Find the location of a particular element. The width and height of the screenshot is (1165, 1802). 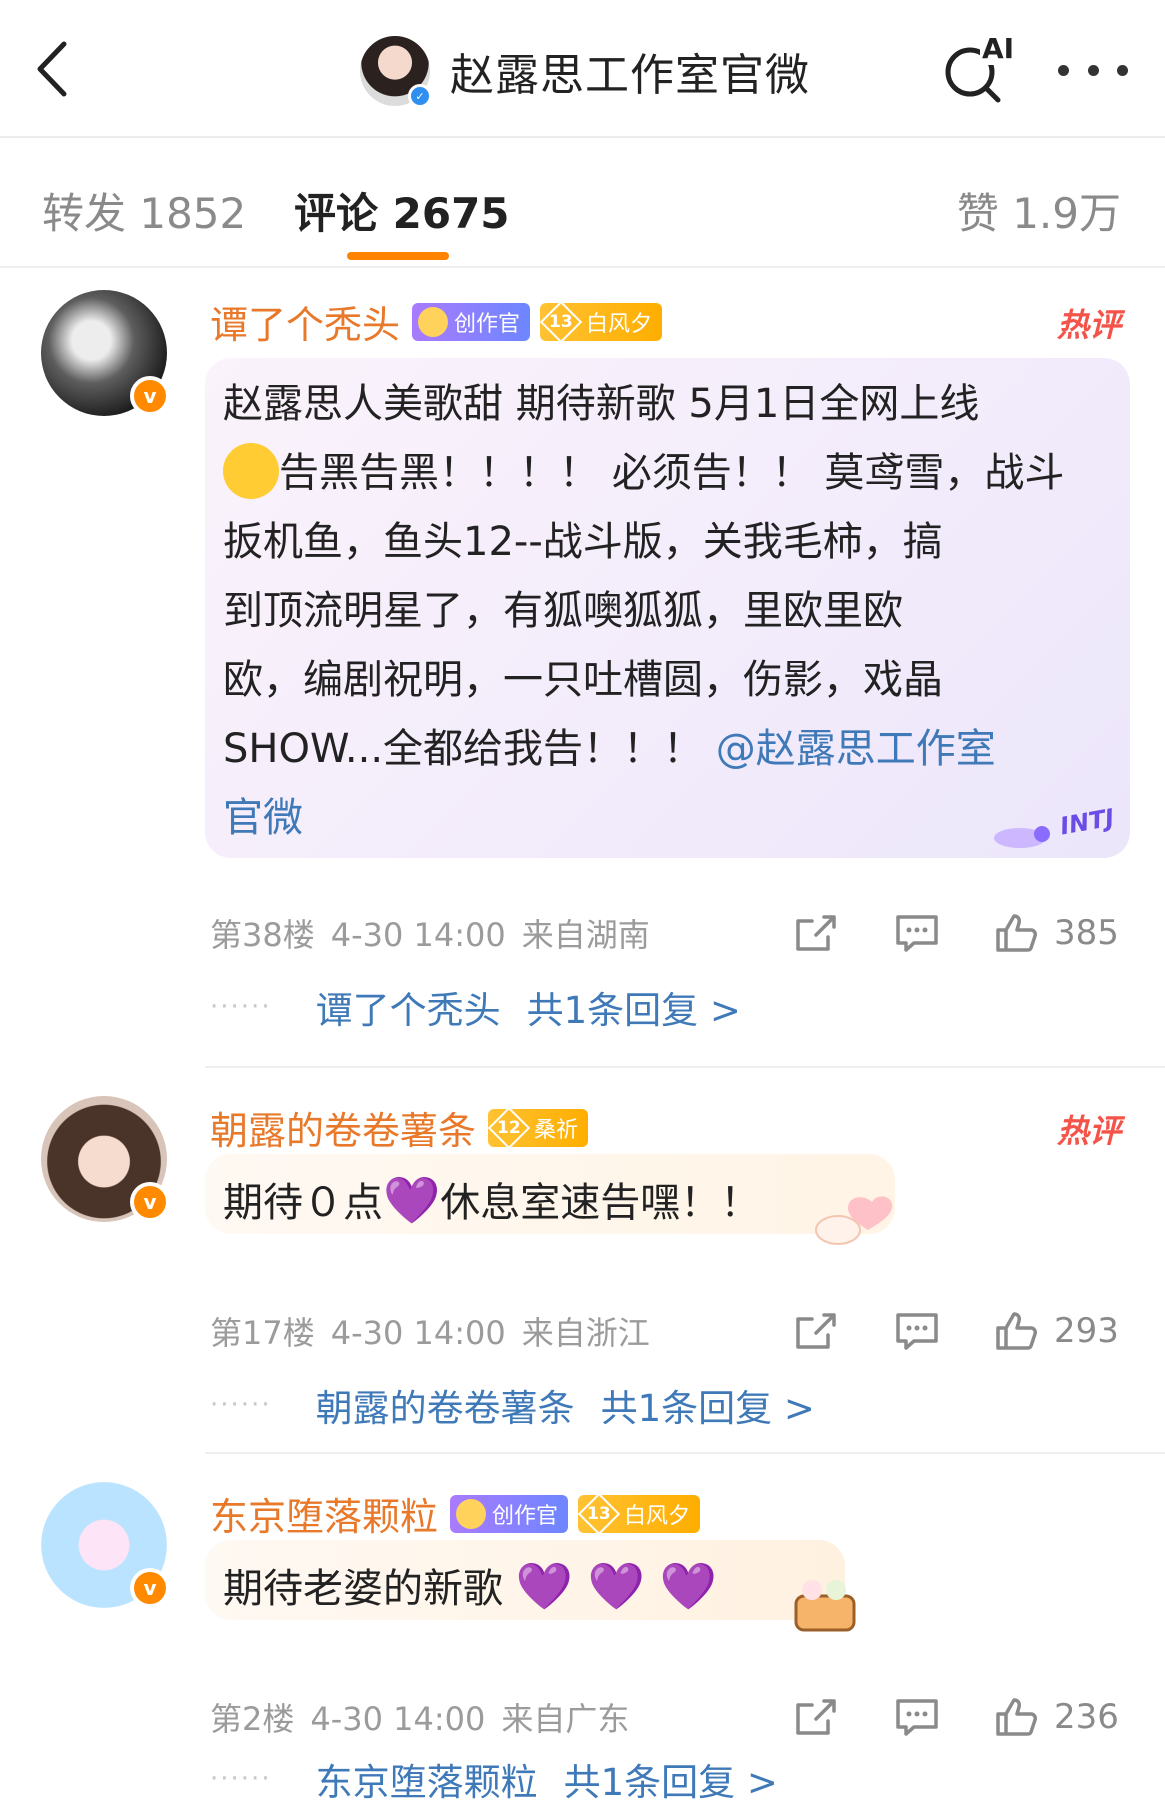

account-name: 赵露思工作室官微 is located at coordinates (630, 71).